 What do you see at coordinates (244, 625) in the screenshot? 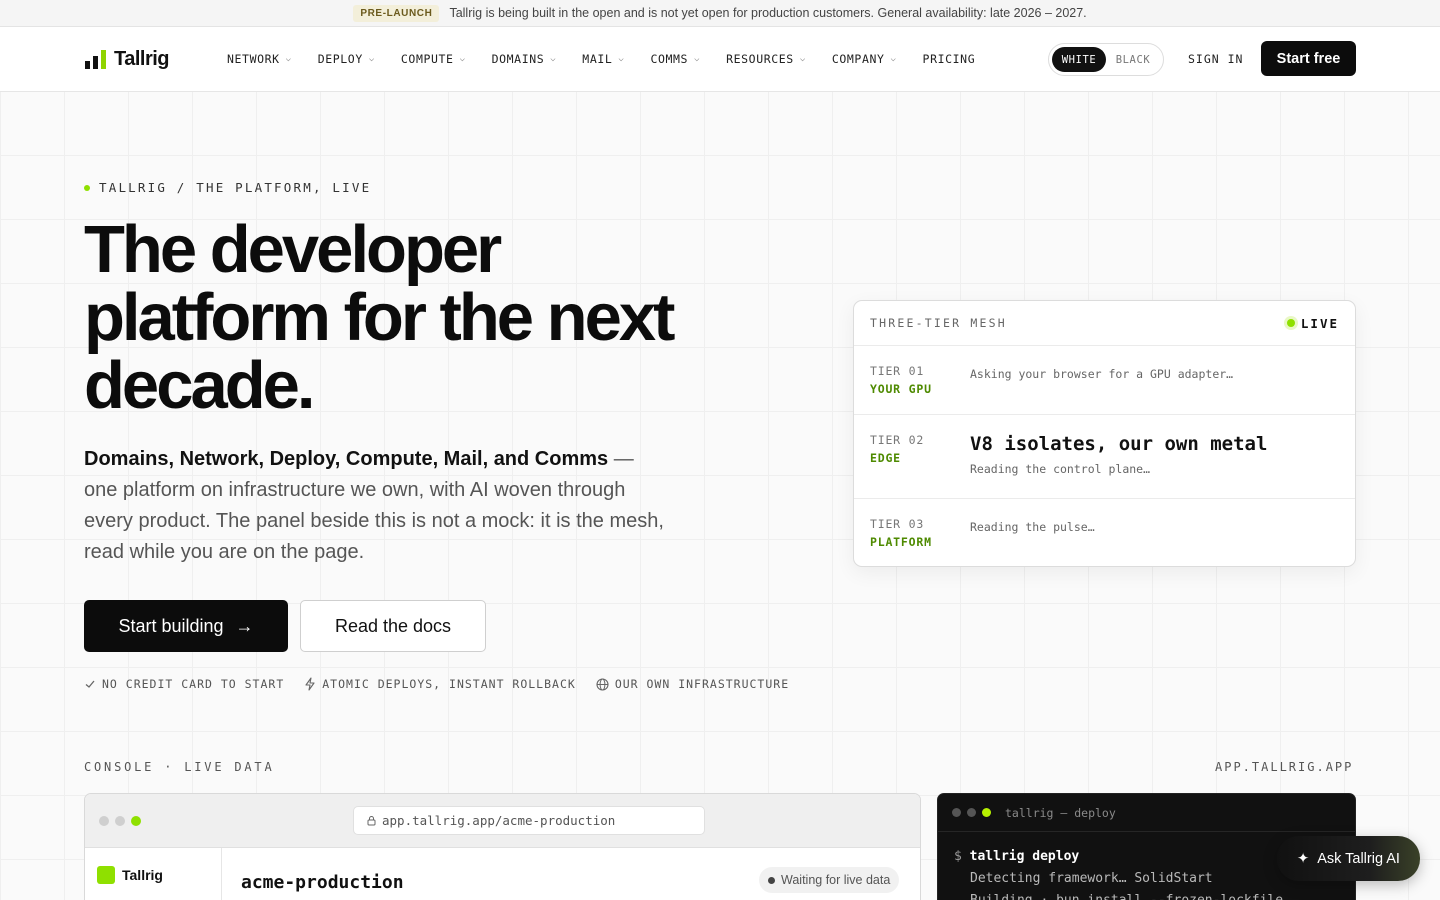
I see `arrow-right-icon: →` at bounding box center [244, 625].